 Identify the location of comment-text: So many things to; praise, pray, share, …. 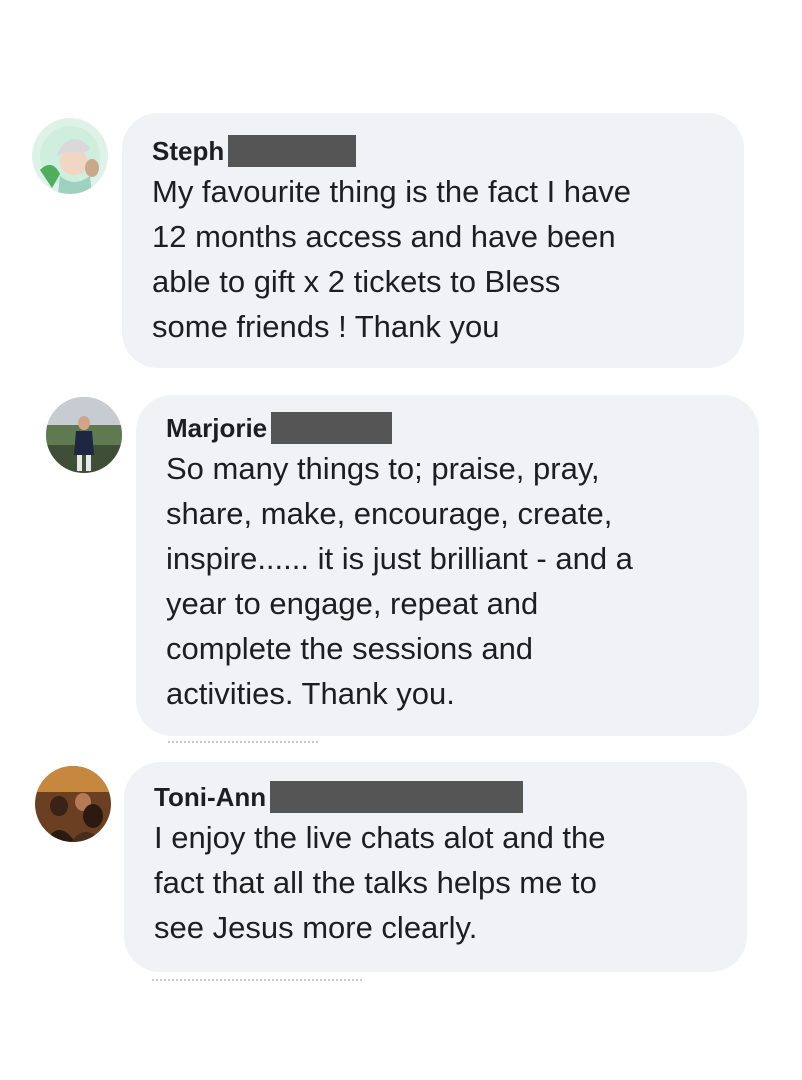
(399, 581).